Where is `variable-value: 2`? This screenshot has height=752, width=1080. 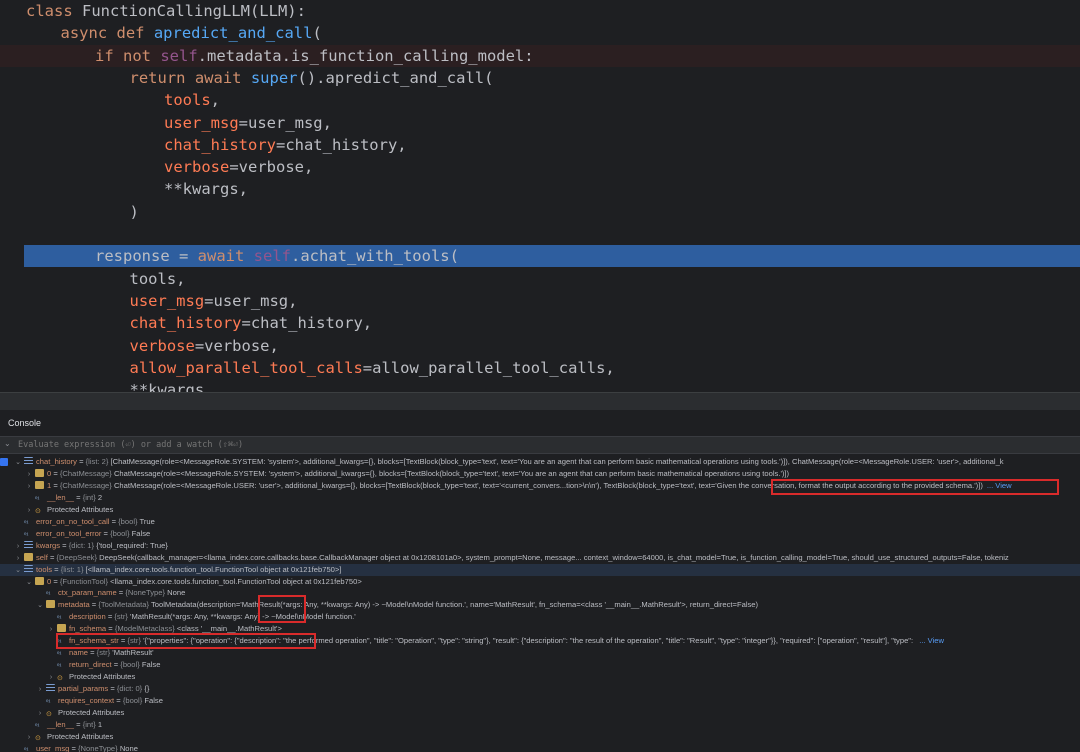 variable-value: 2 is located at coordinates (100, 497).